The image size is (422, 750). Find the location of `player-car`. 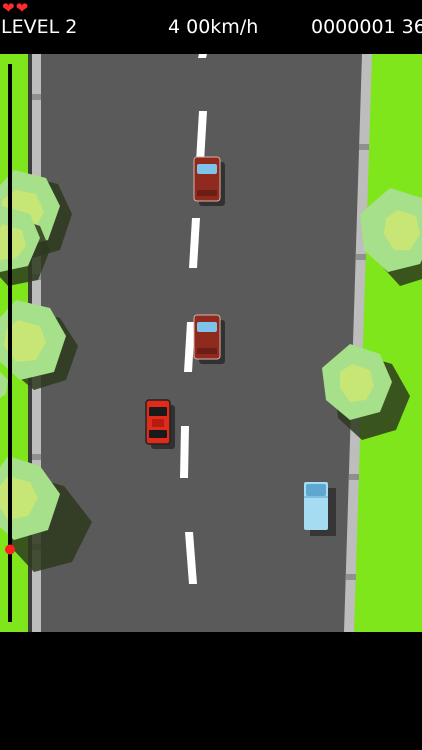

player-car is located at coordinates (160, 424).